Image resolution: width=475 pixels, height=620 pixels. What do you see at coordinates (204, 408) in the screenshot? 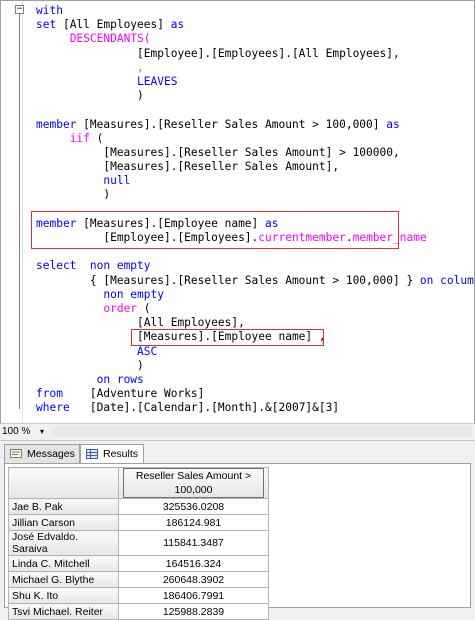
I see `code-token: [Date].[Calendar].[Month].&[2007]&[3]` at bounding box center [204, 408].